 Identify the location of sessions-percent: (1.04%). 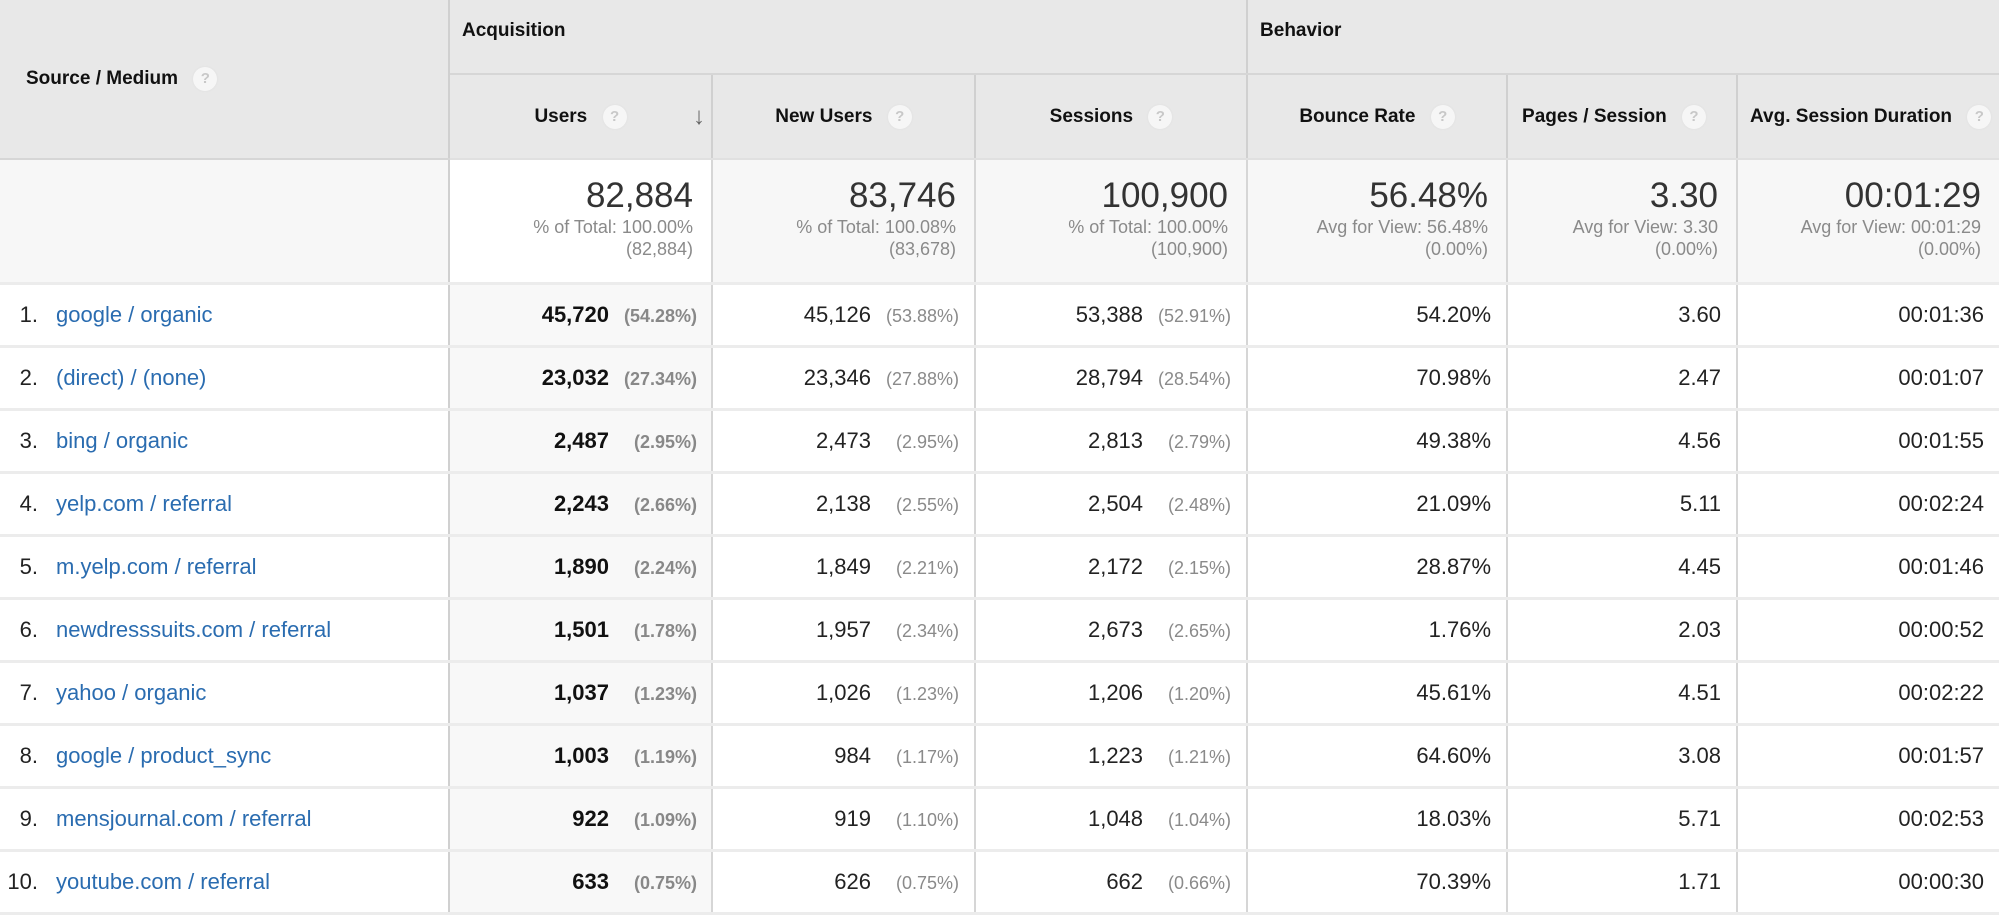
(1200, 819).